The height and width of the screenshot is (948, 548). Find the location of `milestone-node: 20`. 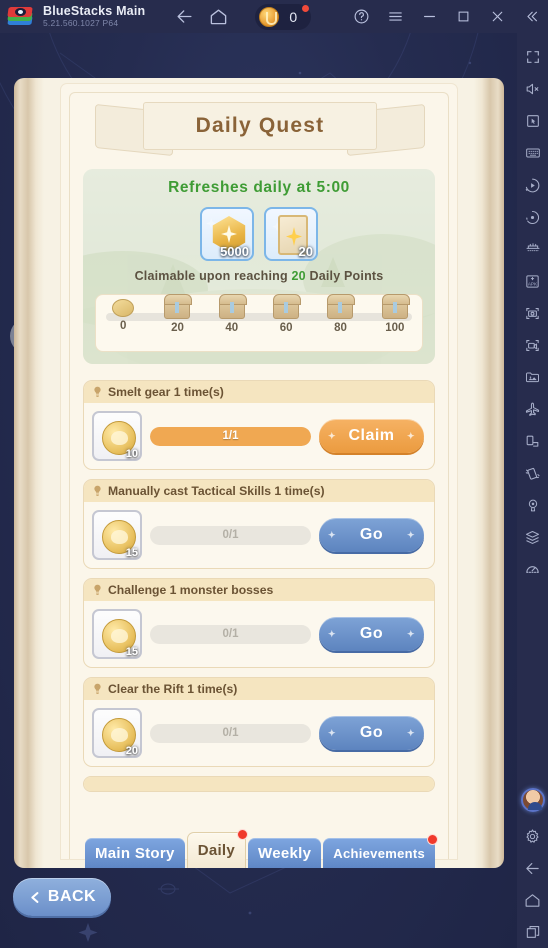

milestone-node: 20 is located at coordinates (177, 314).